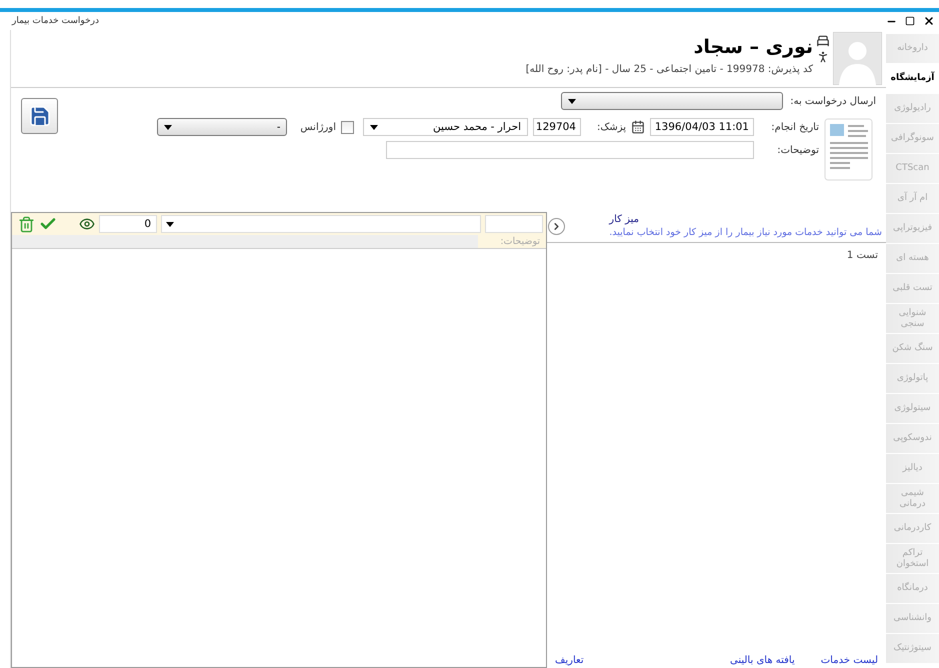  Describe the element at coordinates (669, 69) in the screenshot. I see `patient-details: کد پذیرش: 199978 - تامین اجتماعی - 25 سال - [نام پدر: روح الله]` at that location.